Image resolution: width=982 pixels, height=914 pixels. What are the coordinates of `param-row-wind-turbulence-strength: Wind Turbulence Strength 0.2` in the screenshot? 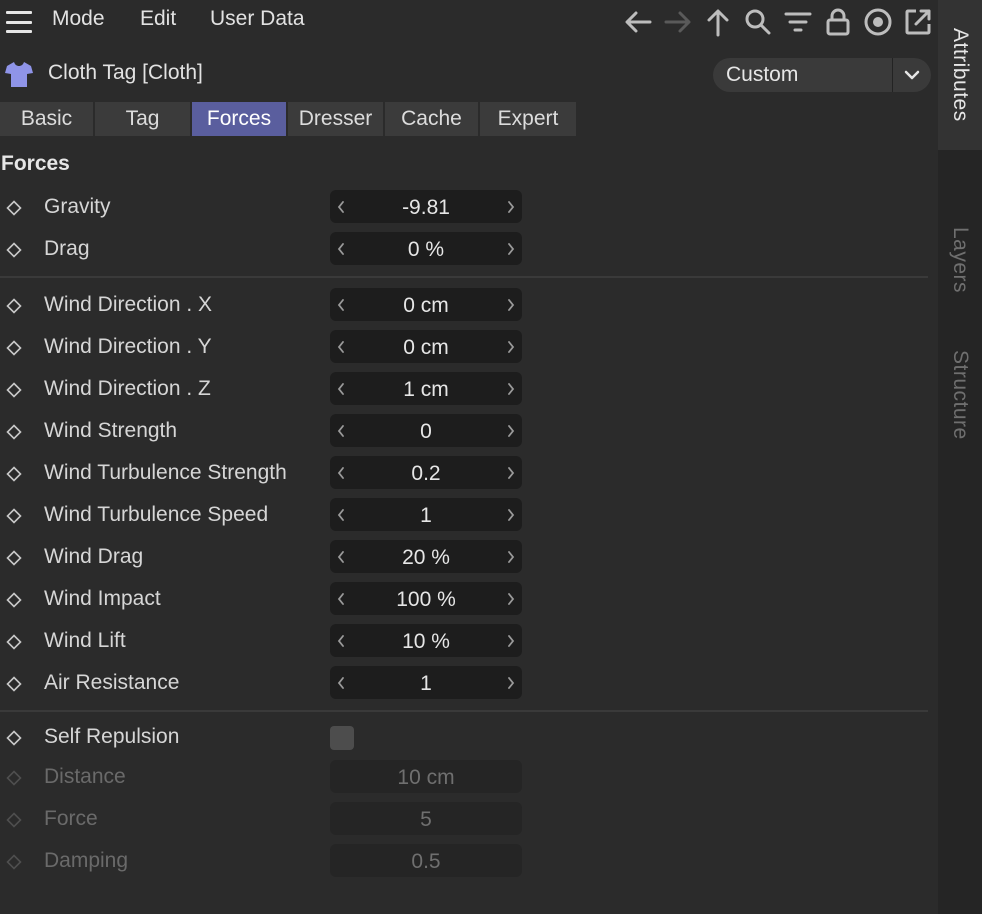 It's located at (469, 474).